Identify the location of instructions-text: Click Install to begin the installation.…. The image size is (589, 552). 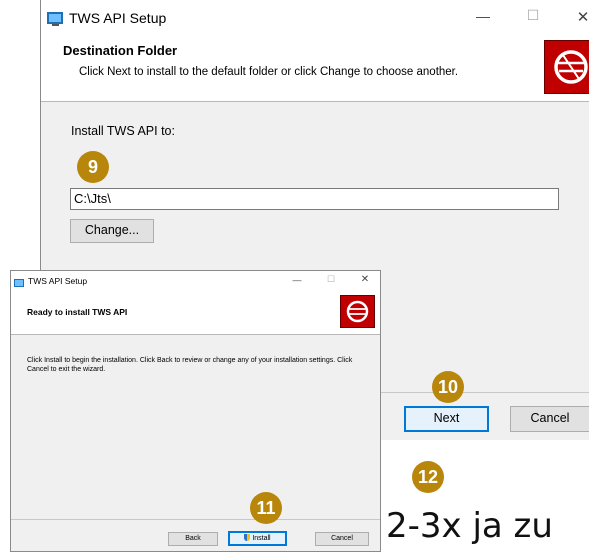
(190, 365).